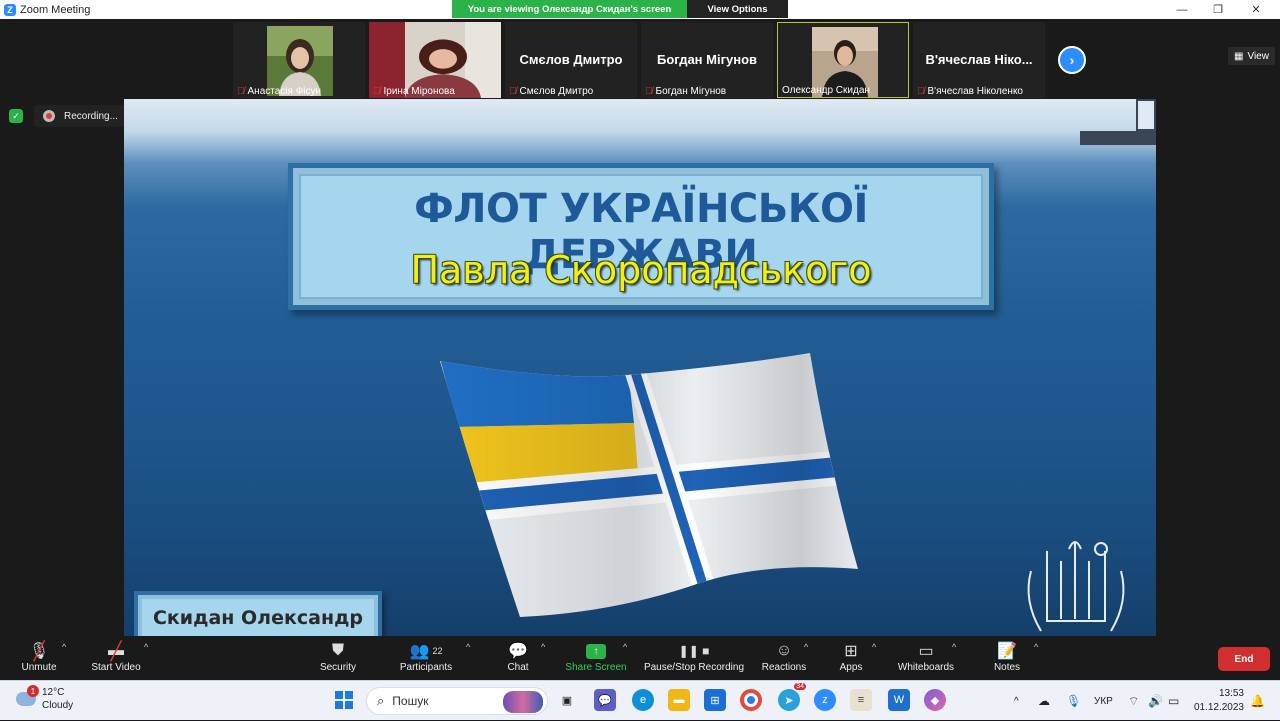  Describe the element at coordinates (843, 60) in the screenshot. I see `participant-tile-active: Олександр Скидан` at that location.